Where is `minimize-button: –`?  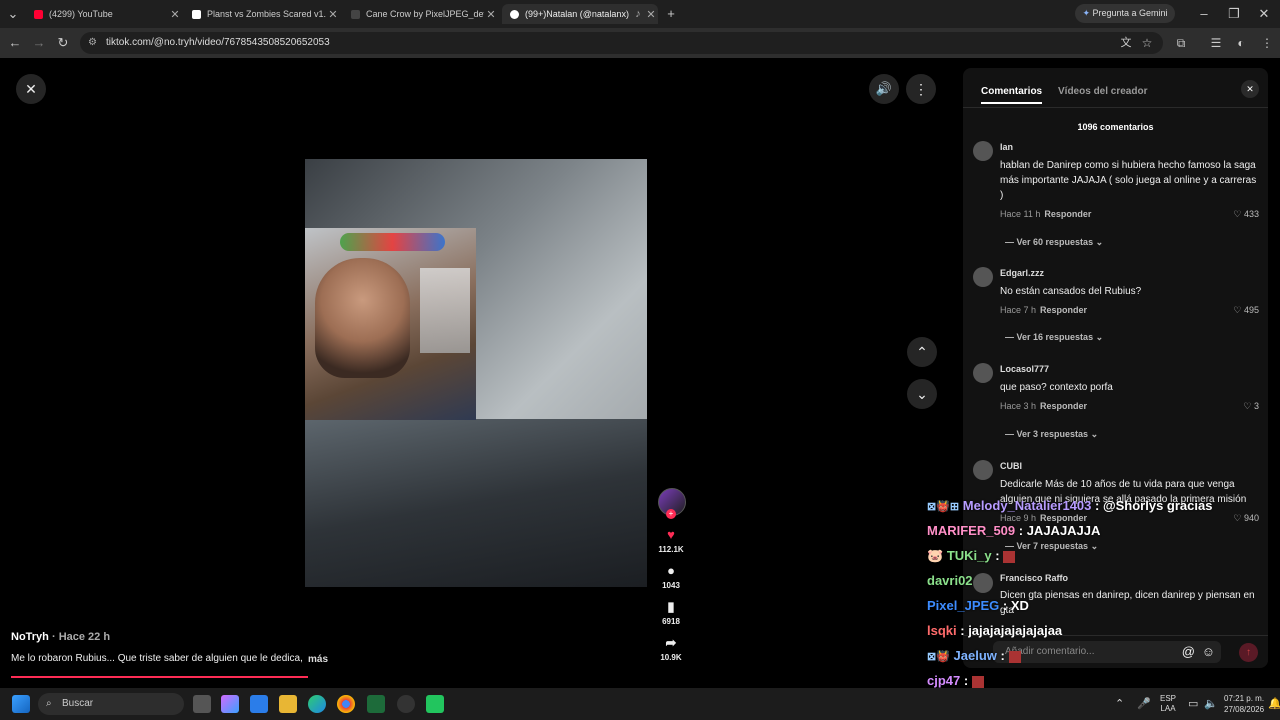
minimize-button: – is located at coordinates (1204, 14).